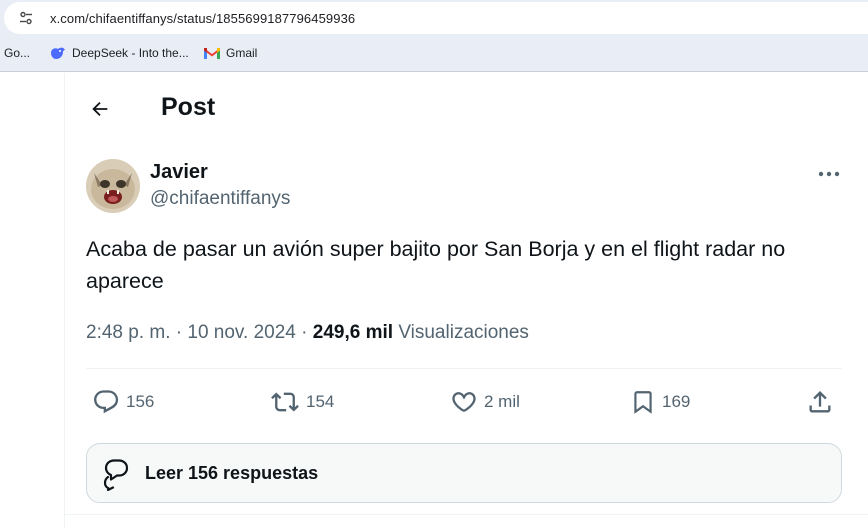 Image resolution: width=868 pixels, height=528 pixels. I want to click on share-button, so click(820, 402).